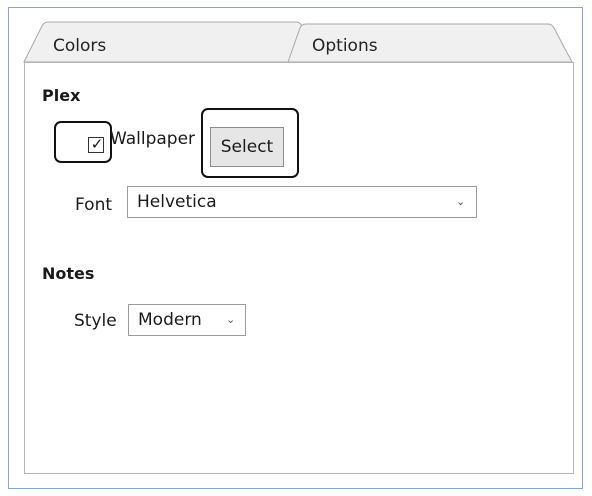  What do you see at coordinates (68, 273) in the screenshot?
I see `notes-group-title: Notes` at bounding box center [68, 273].